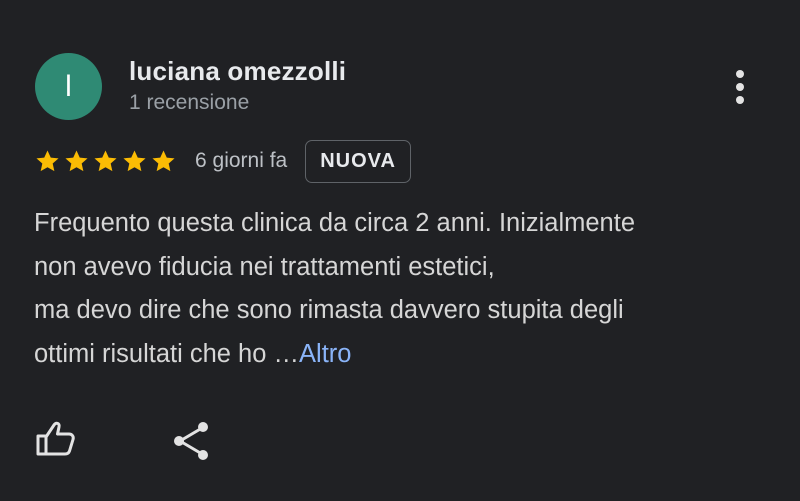 Image resolution: width=800 pixels, height=501 pixels. Describe the element at coordinates (241, 160) in the screenshot. I see `review-date: 6 giorni fa` at that location.